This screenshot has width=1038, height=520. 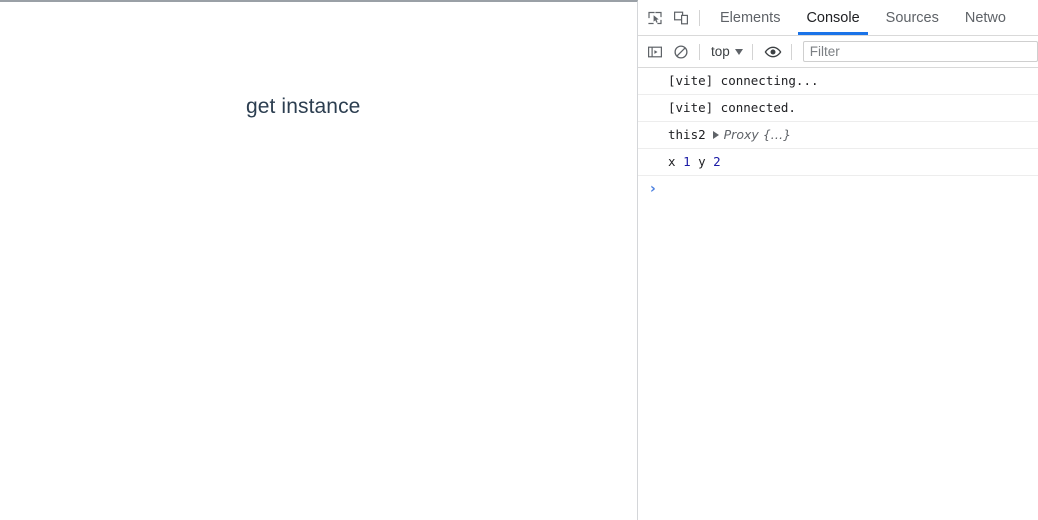 I want to click on tab-sources-label: Sources, so click(x=912, y=17).